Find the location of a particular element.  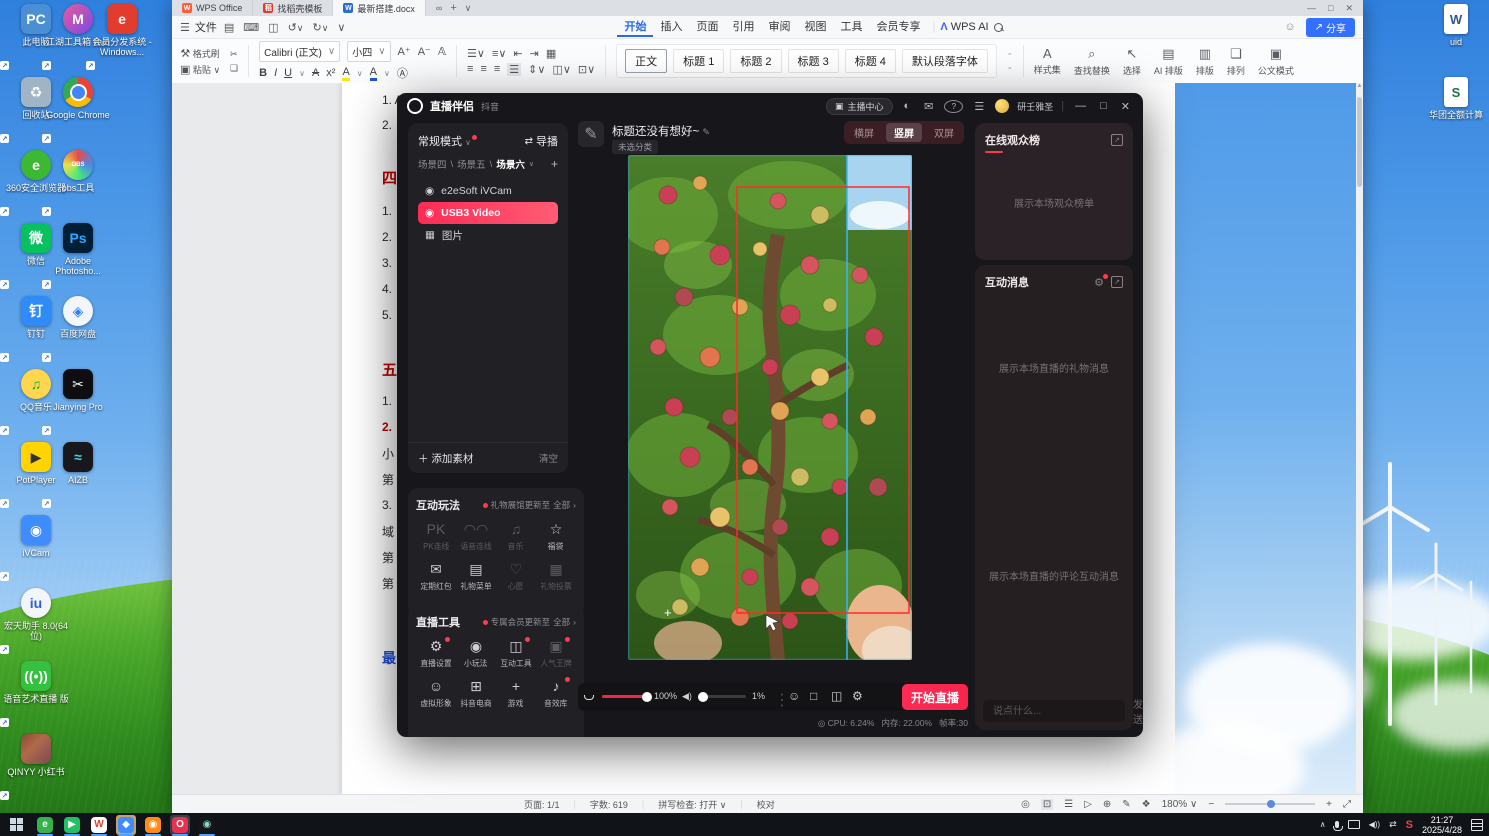

theme-toggle-icon: ◐ is located at coordinates (907, 106).